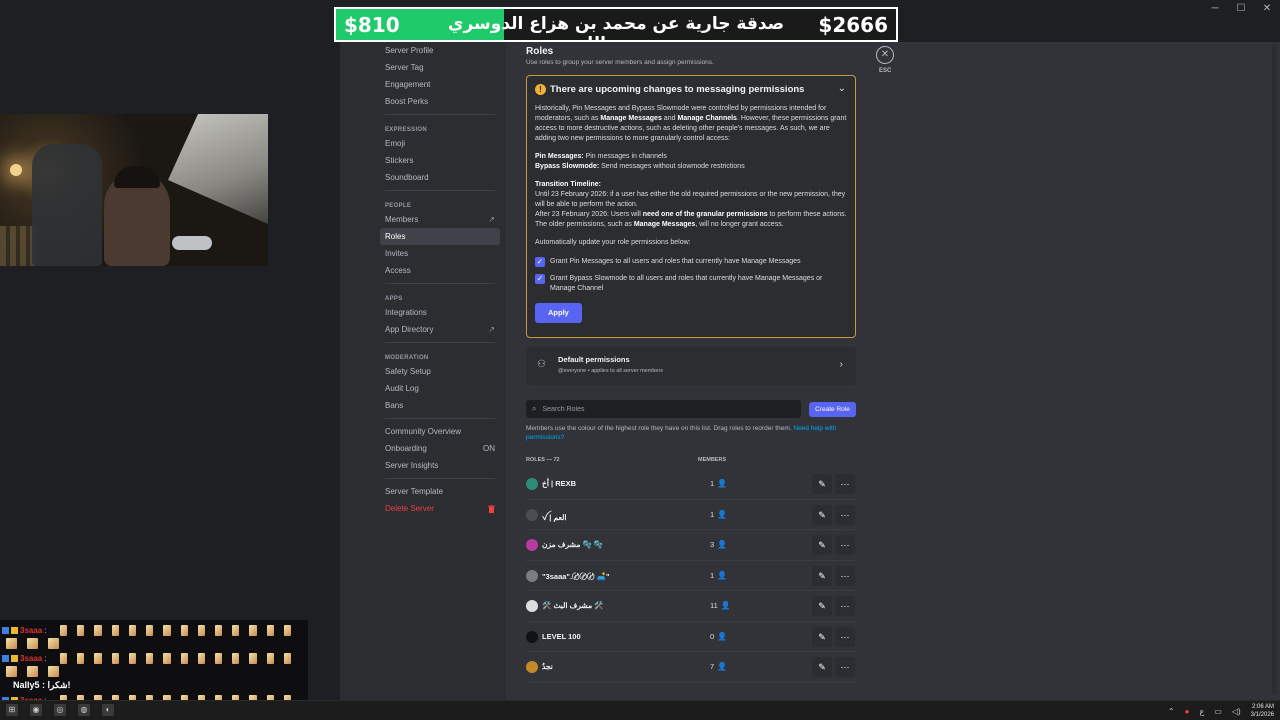 The height and width of the screenshot is (720, 1280). I want to click on monitor-icon: ▭, so click(1218, 711).